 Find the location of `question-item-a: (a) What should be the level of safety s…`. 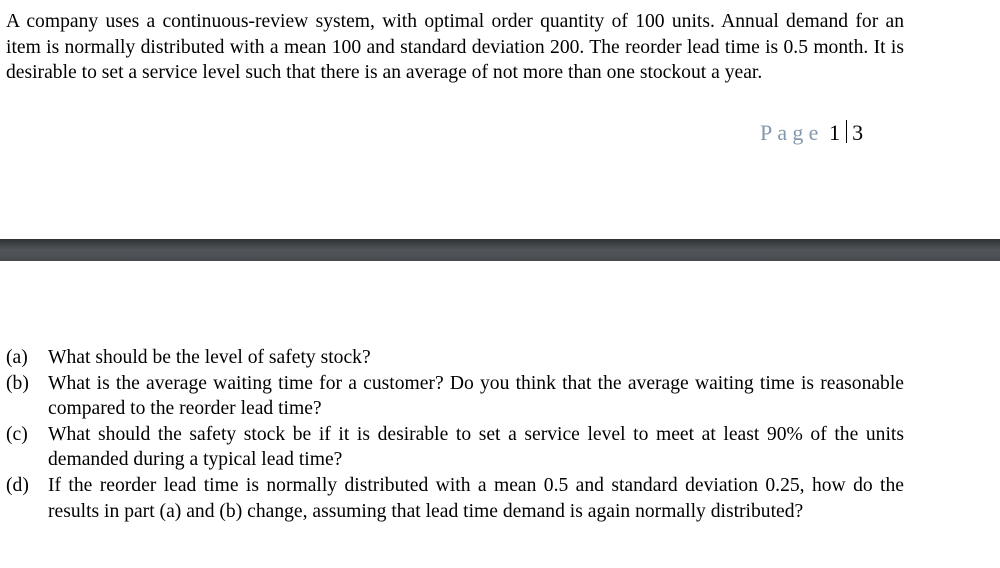

question-item-a: (a) What should be the level of safety s… is located at coordinates (455, 358).